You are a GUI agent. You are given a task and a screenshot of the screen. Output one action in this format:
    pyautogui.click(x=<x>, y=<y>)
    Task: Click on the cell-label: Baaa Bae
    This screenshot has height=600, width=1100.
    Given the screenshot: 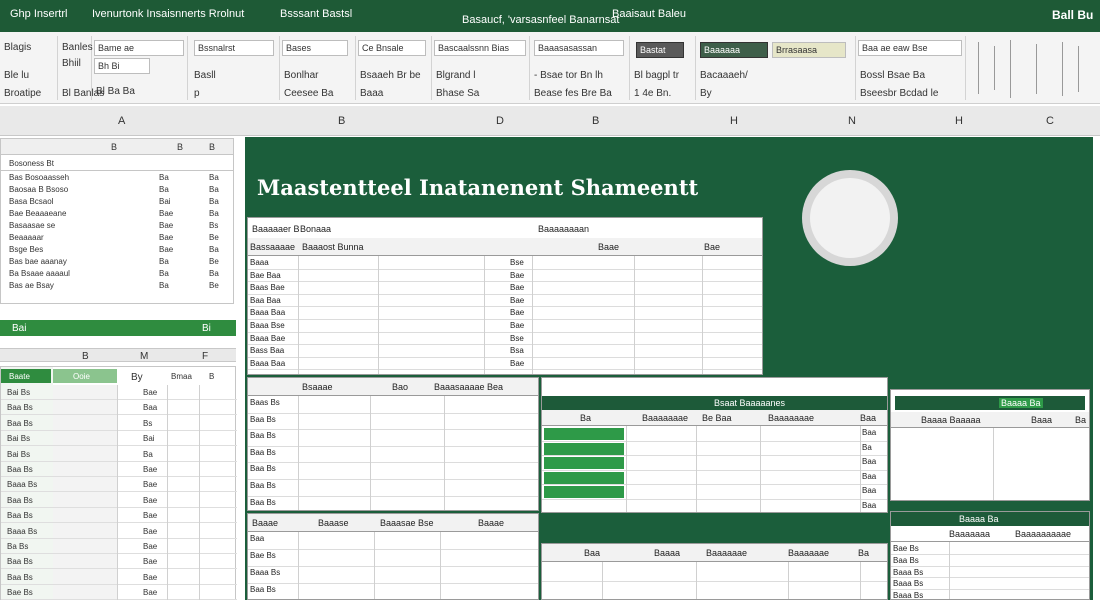 What is the action you would take?
    pyautogui.click(x=267, y=338)
    